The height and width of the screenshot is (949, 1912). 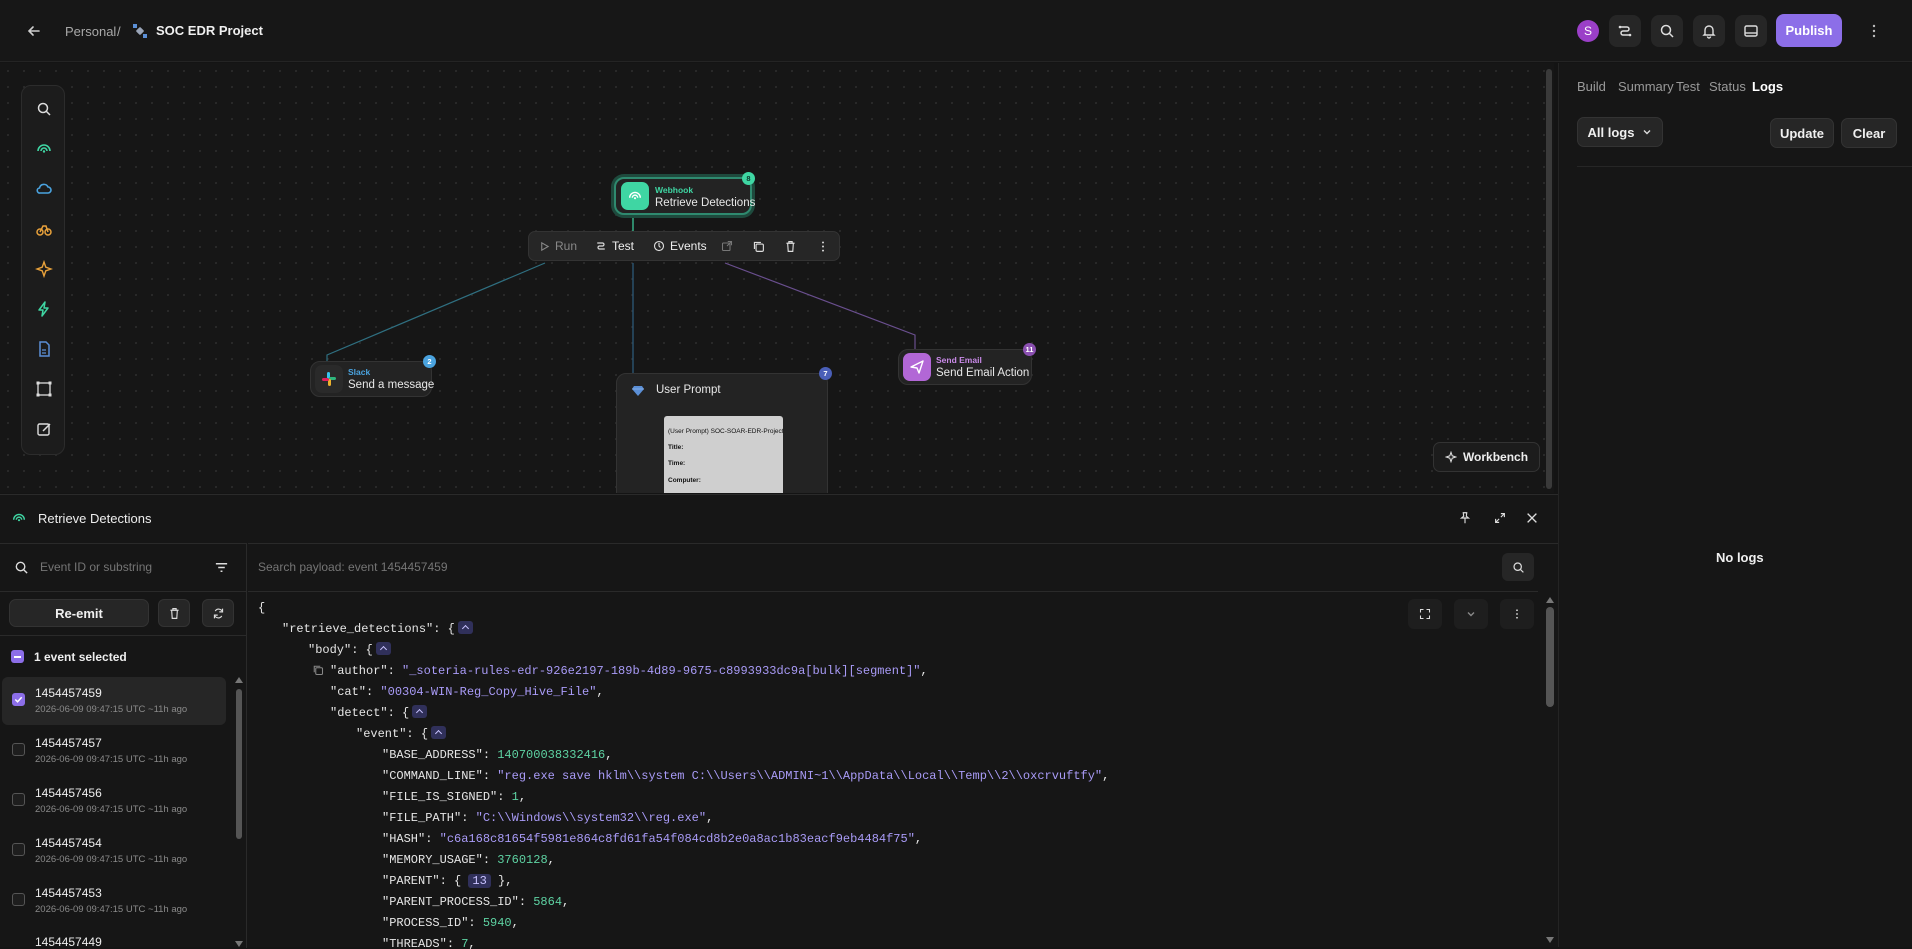 I want to click on webhook-node-badge: 8, so click(x=748, y=178).